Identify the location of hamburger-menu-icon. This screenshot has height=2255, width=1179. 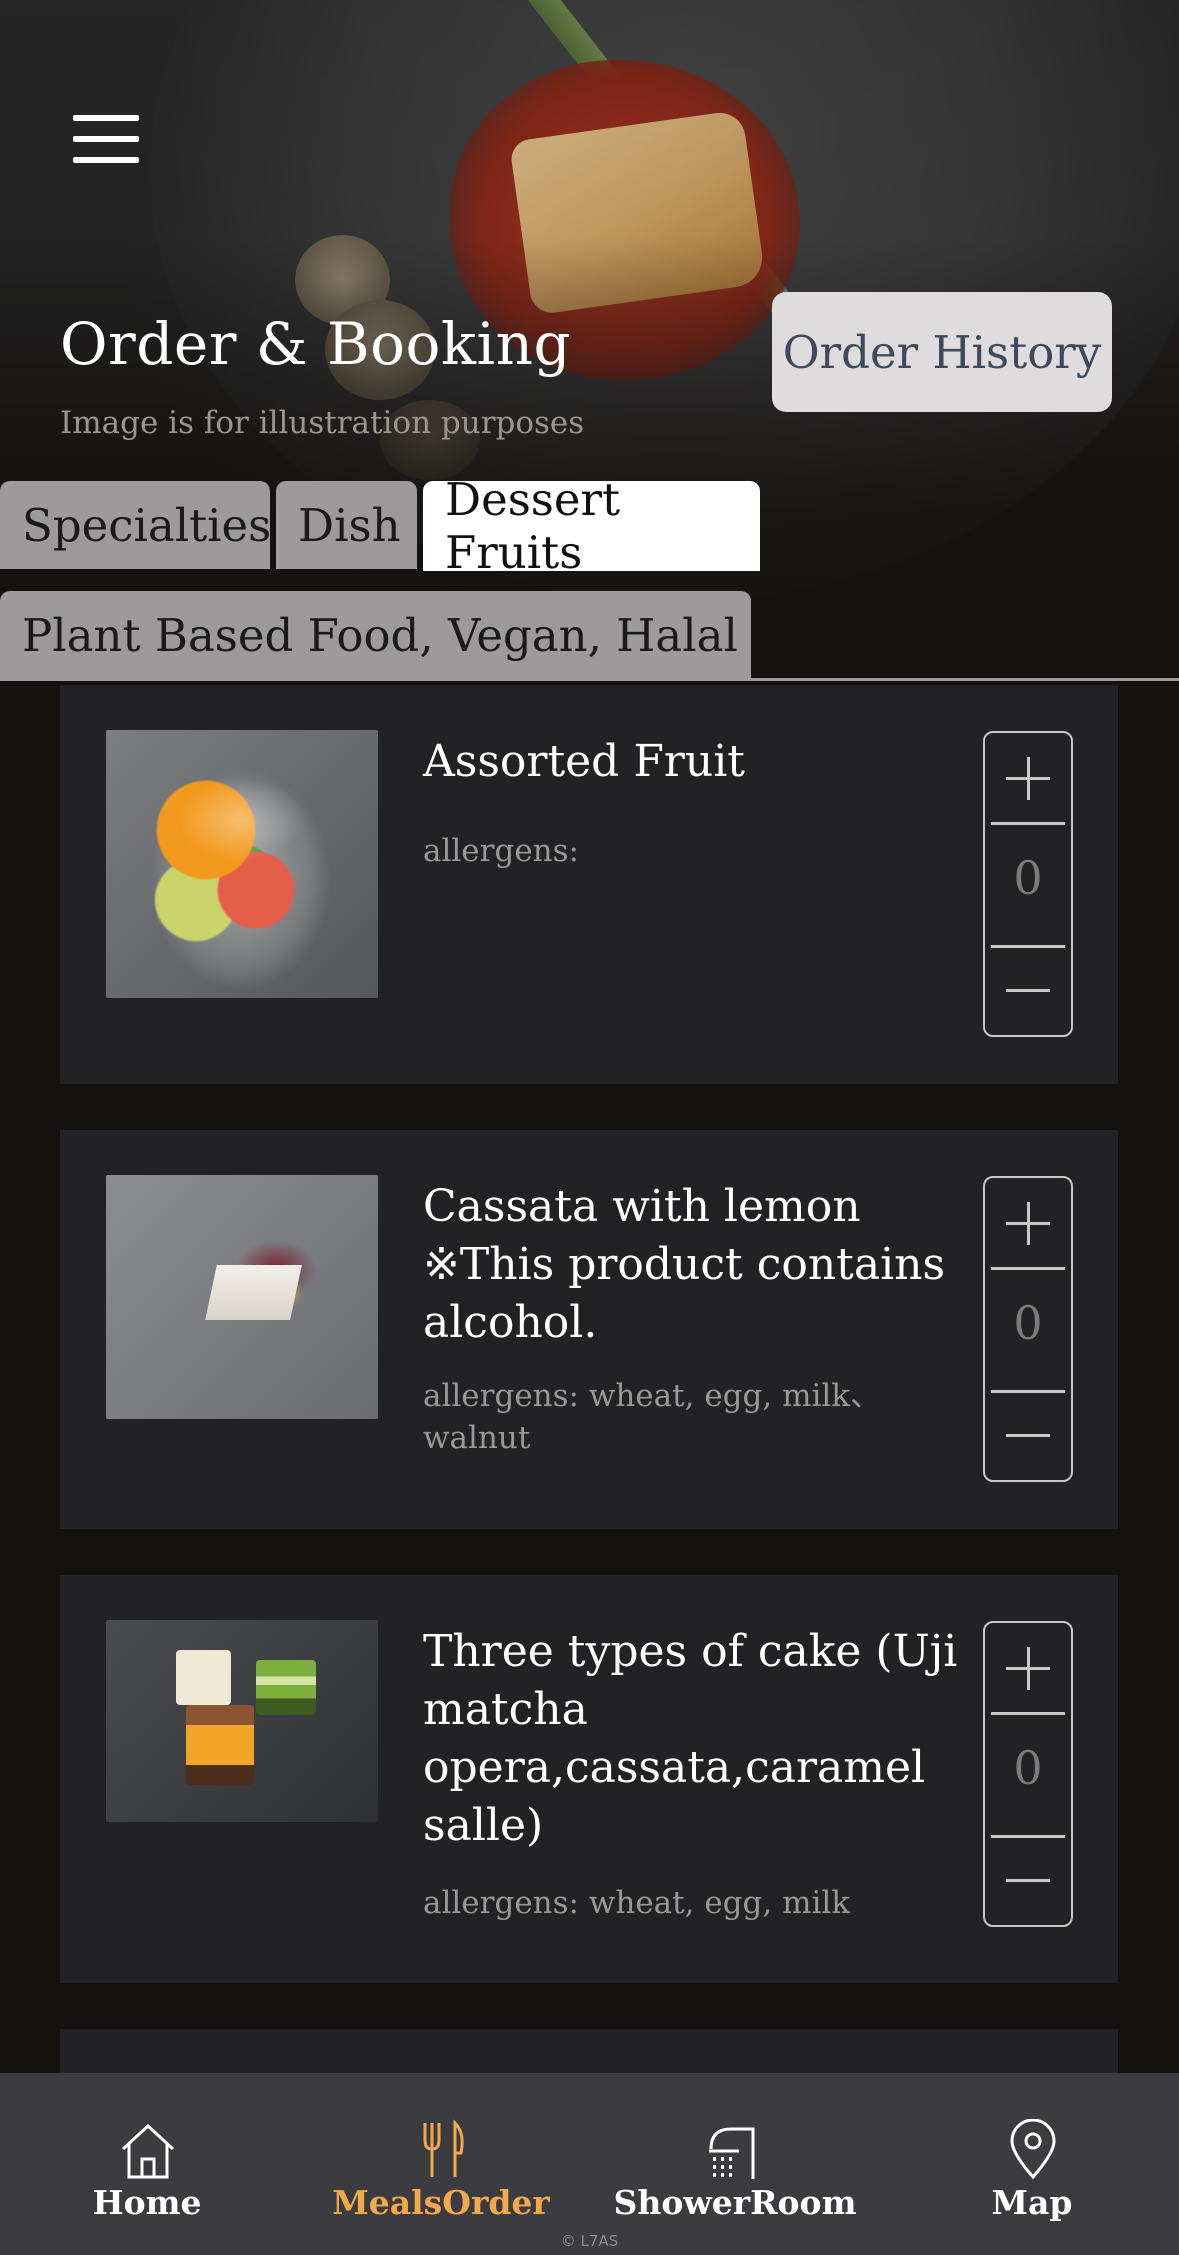
(106, 139).